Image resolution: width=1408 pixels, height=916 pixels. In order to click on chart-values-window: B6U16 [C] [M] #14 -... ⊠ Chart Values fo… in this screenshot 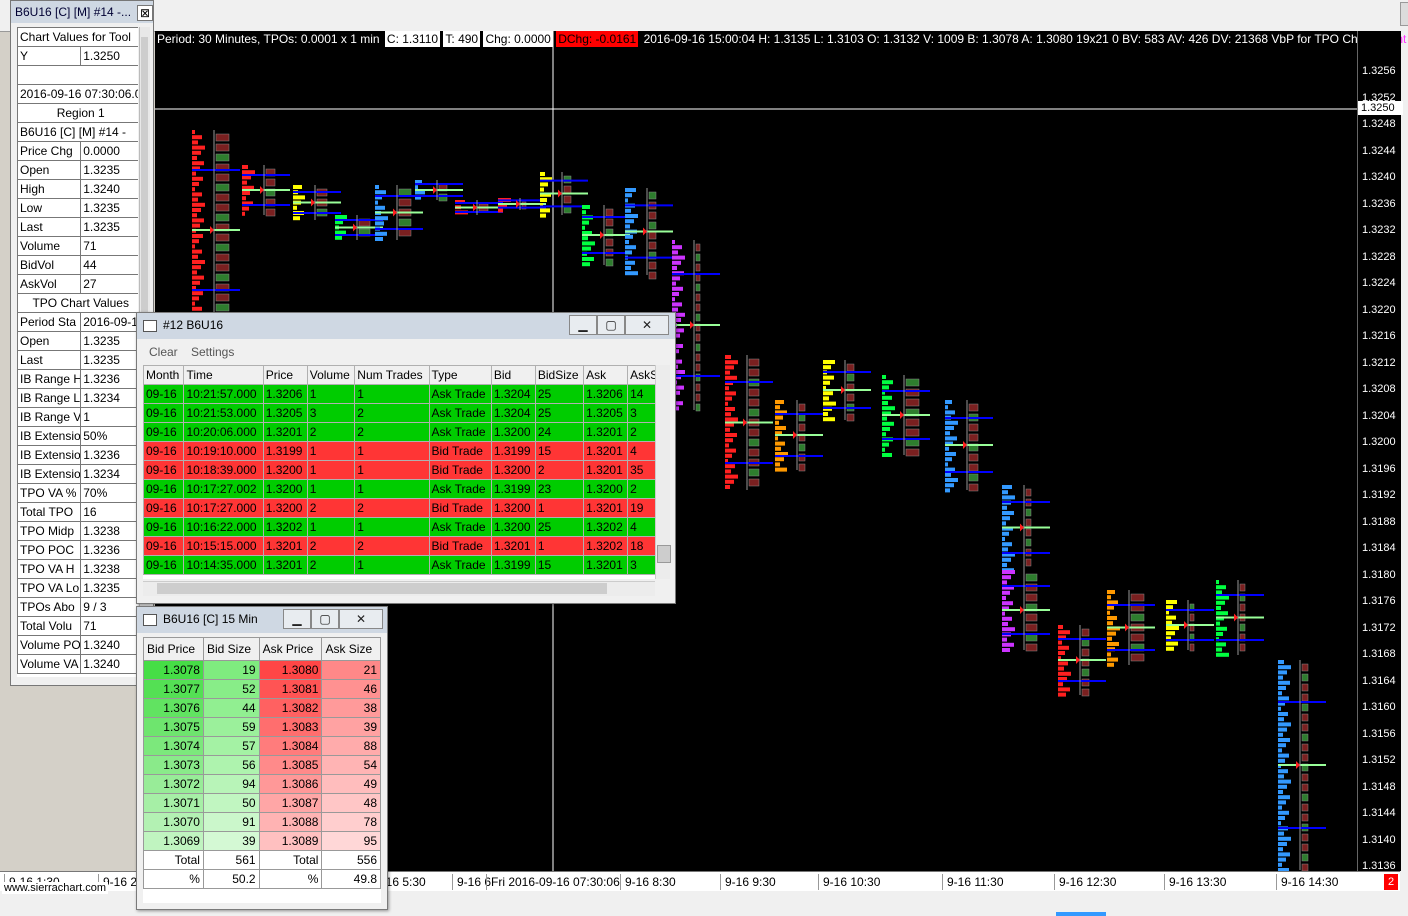, I will do `click(82, 343)`.